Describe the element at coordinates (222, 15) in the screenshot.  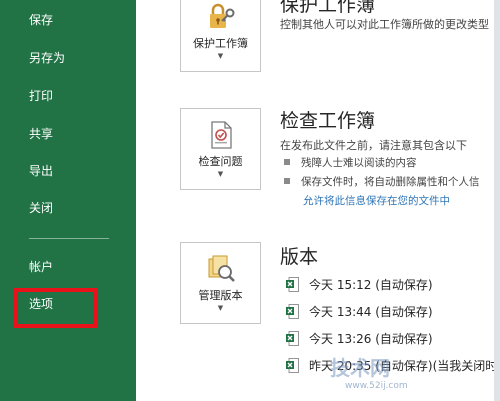
I see `lock-key-icon` at that location.